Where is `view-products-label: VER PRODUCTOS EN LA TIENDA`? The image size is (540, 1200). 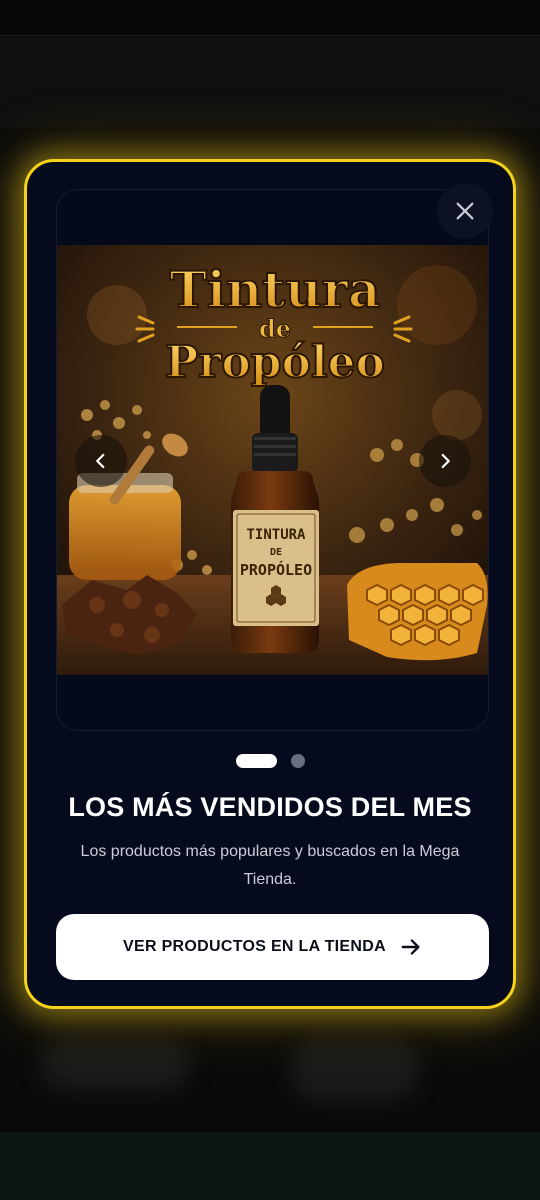
view-products-label: VER PRODUCTOS EN LA TIENDA is located at coordinates (254, 946).